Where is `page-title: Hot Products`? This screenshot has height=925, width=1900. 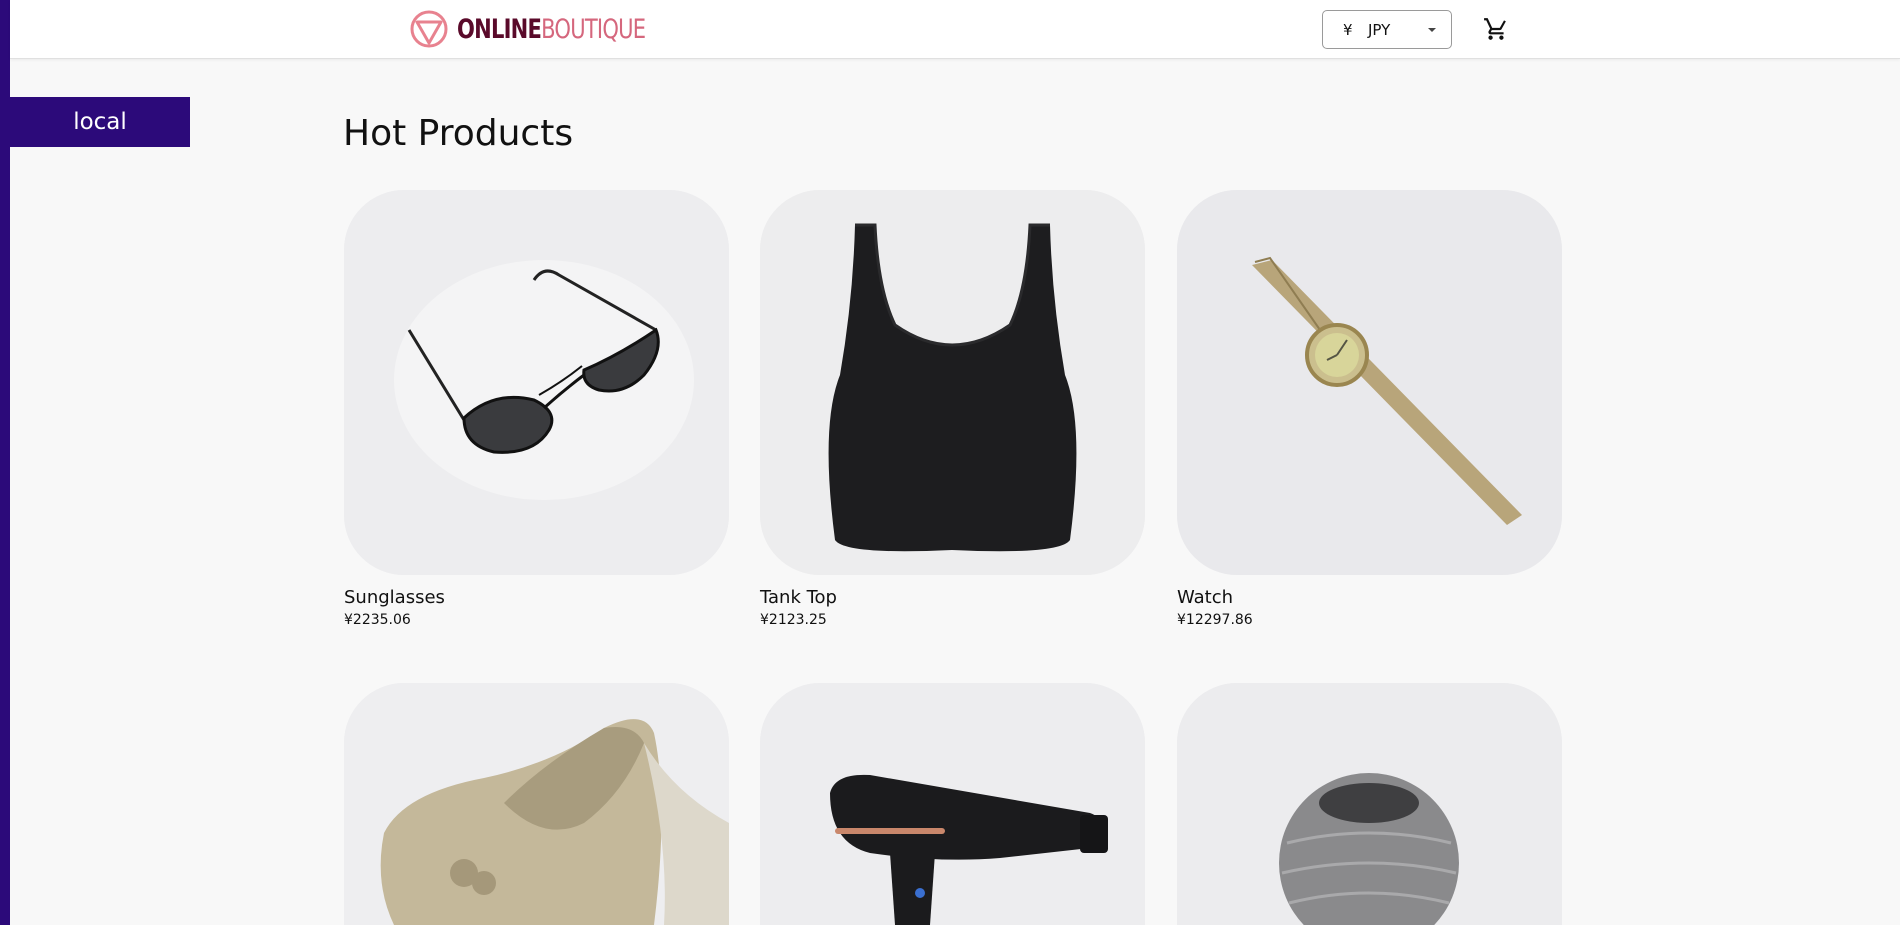 page-title: Hot Products is located at coordinates (458, 133).